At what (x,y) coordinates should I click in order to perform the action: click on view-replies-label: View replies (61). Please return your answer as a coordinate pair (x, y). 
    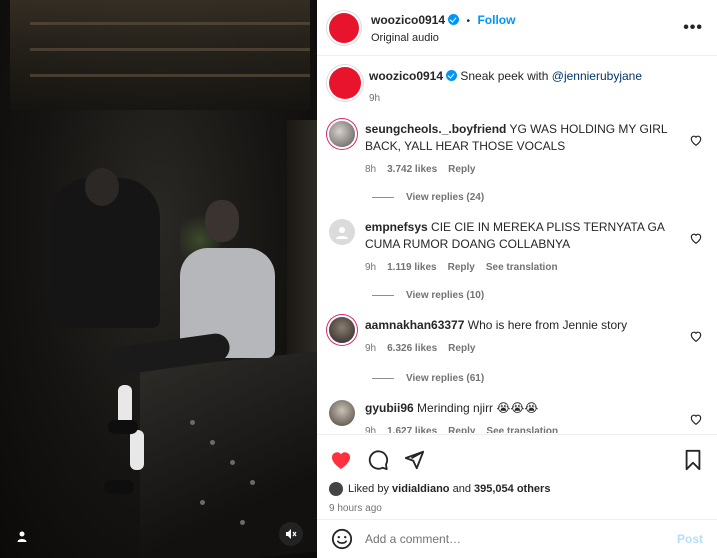
    Looking at the image, I should click on (445, 378).